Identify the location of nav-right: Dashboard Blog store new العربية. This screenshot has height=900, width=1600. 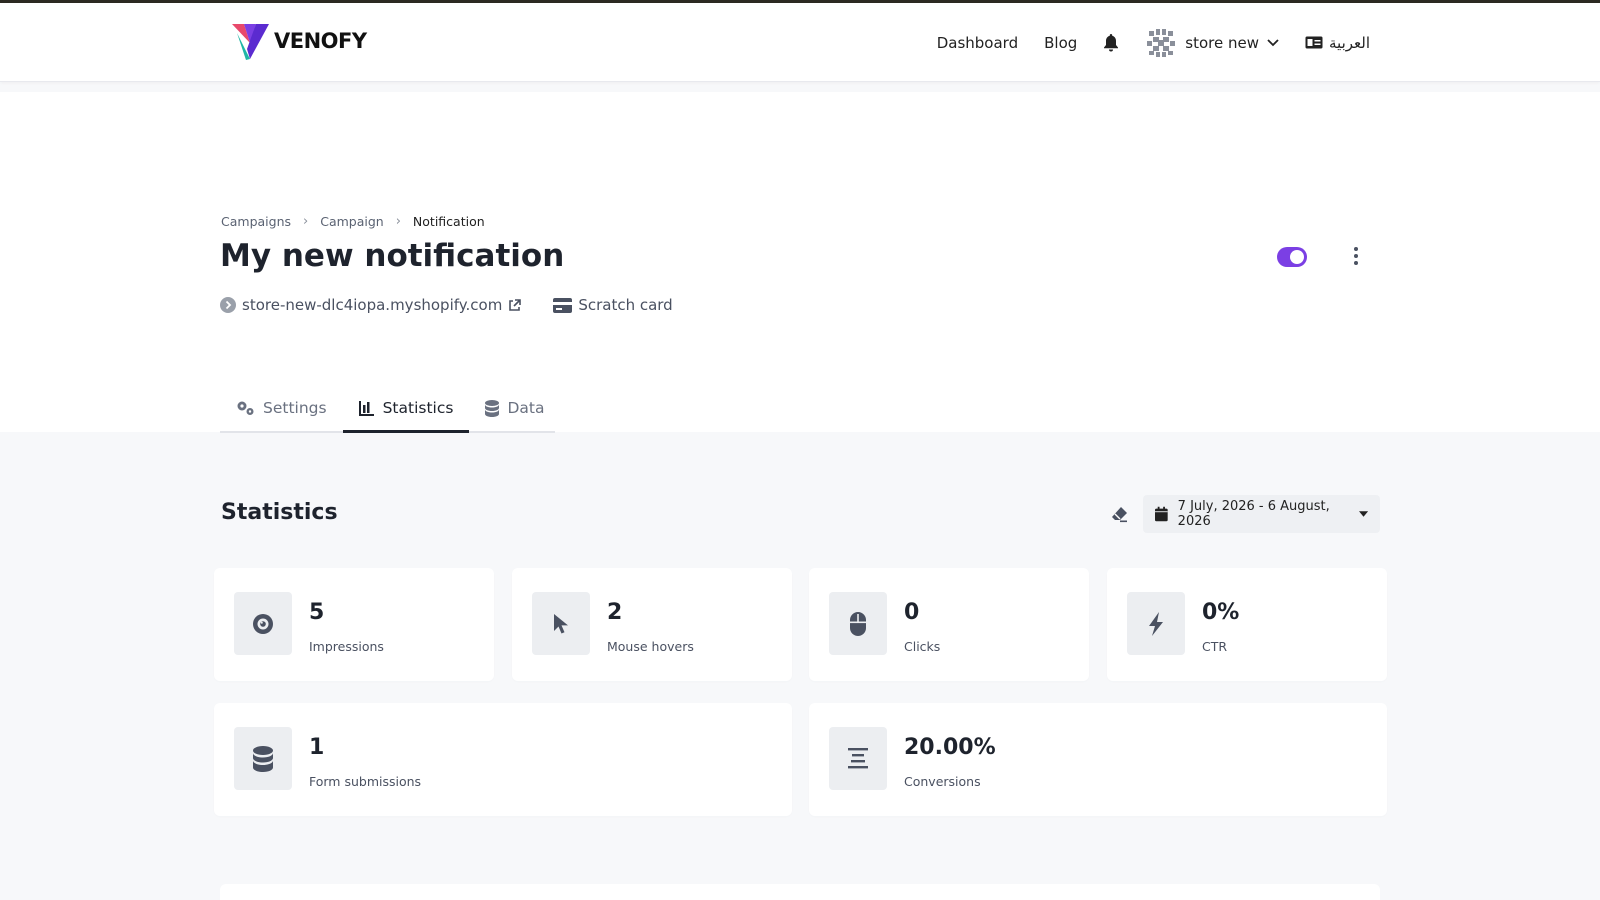
(1153, 42).